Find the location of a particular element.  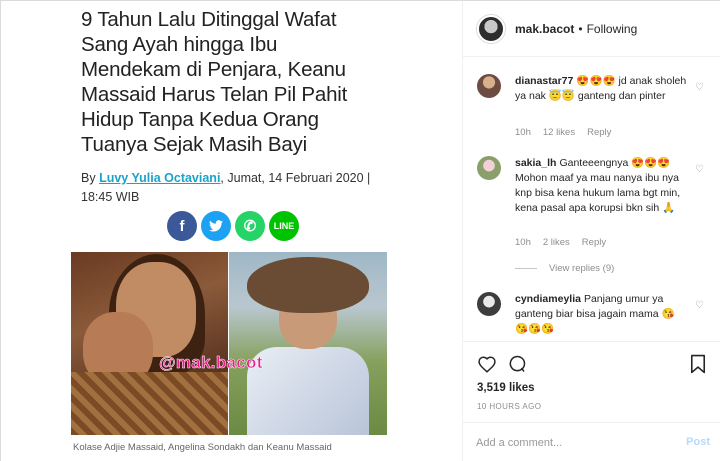

post-time: 10 HOURS AGO is located at coordinates (509, 406).